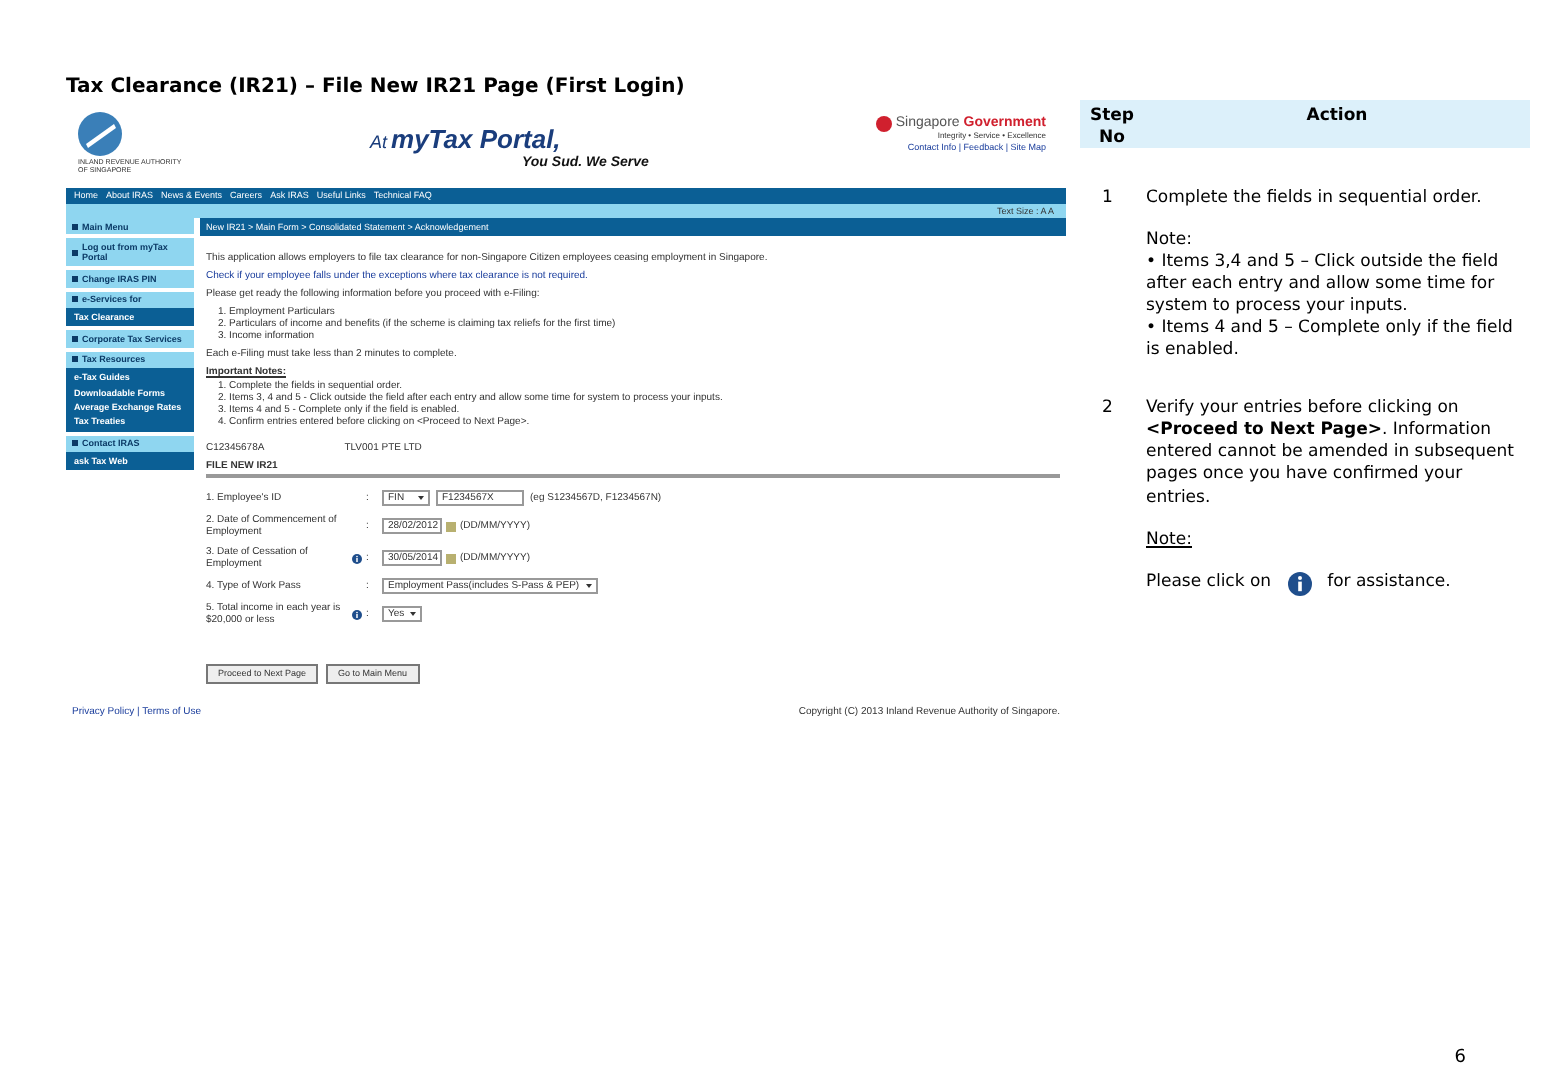 This screenshot has width=1560, height=1080. I want to click on tagline-prefix: At, so click(379, 143).